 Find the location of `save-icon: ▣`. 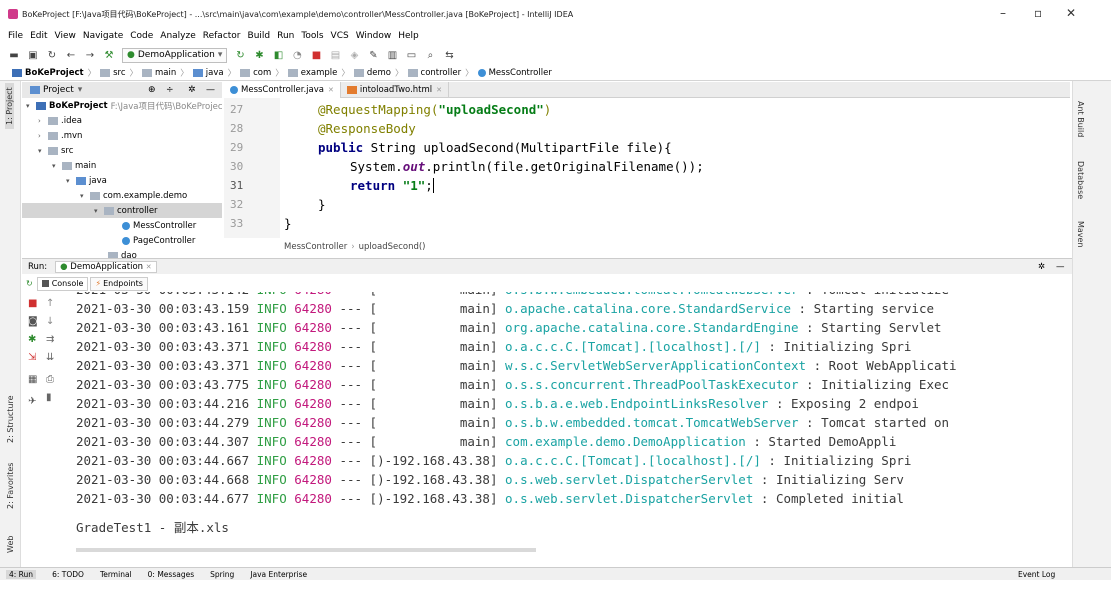

save-icon: ▣ is located at coordinates (33, 55).